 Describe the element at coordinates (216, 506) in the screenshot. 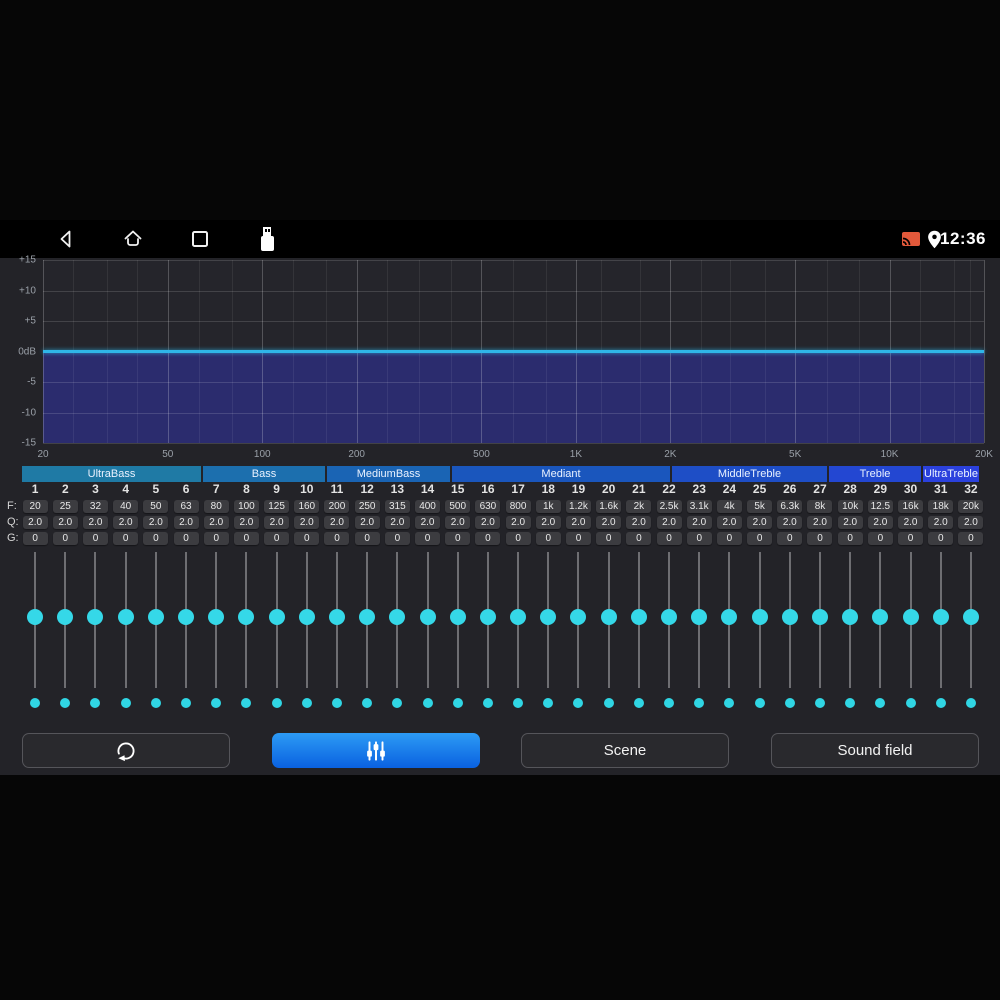

I see `frequency-value-chip: 80` at that location.